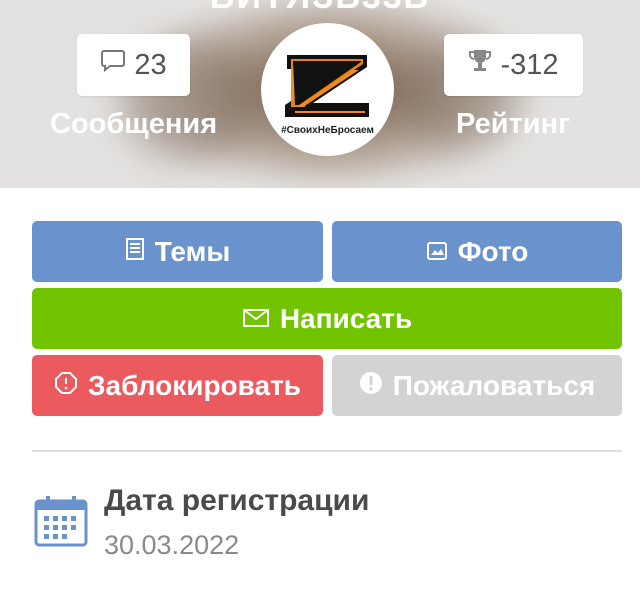  I want to click on photo-label: Фото, so click(493, 251).